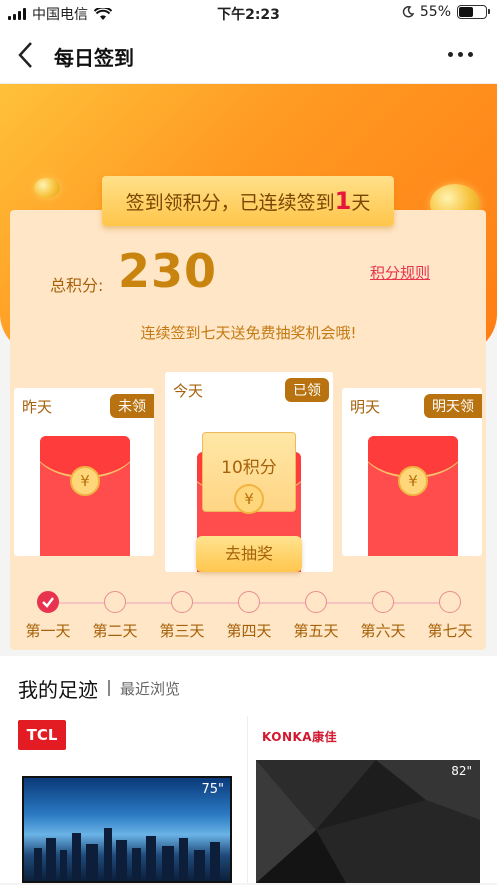  Describe the element at coordinates (212, 789) in the screenshot. I see `size-label: 75"` at that location.